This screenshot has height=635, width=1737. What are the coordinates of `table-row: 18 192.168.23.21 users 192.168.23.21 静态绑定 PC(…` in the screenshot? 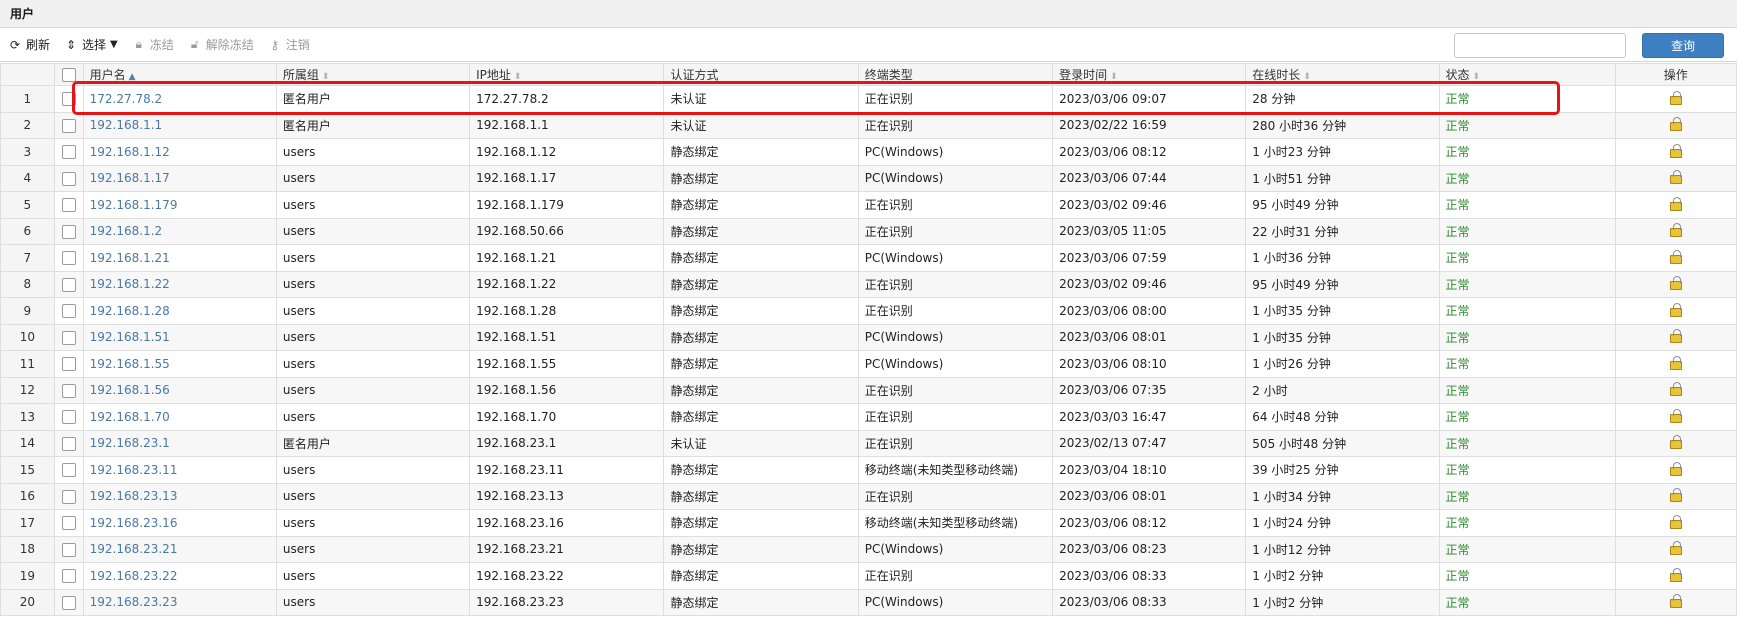 It's located at (868, 549).